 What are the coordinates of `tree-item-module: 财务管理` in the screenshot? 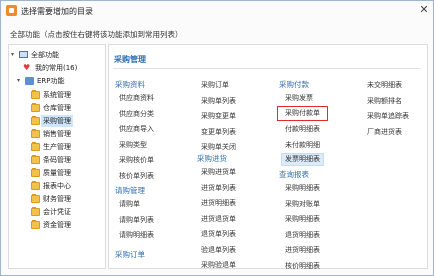 It's located at (66, 199).